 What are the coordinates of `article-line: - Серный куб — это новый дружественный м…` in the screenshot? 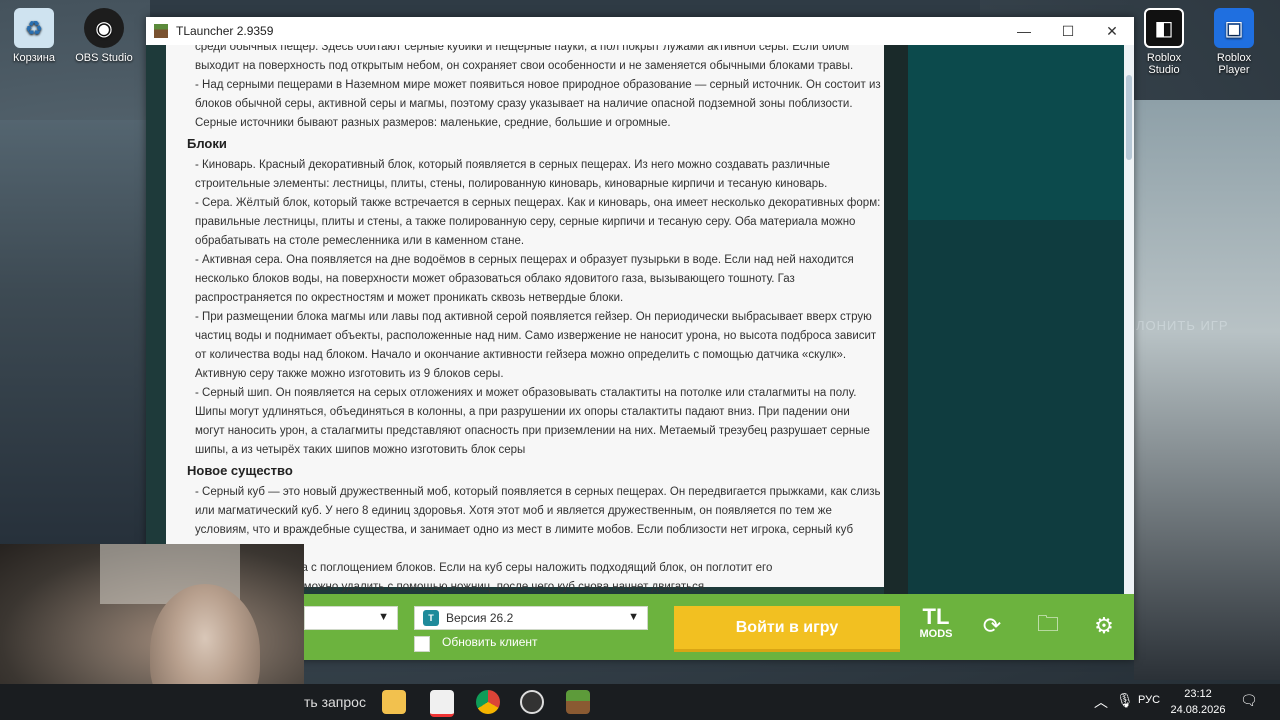 It's located at (538, 492).